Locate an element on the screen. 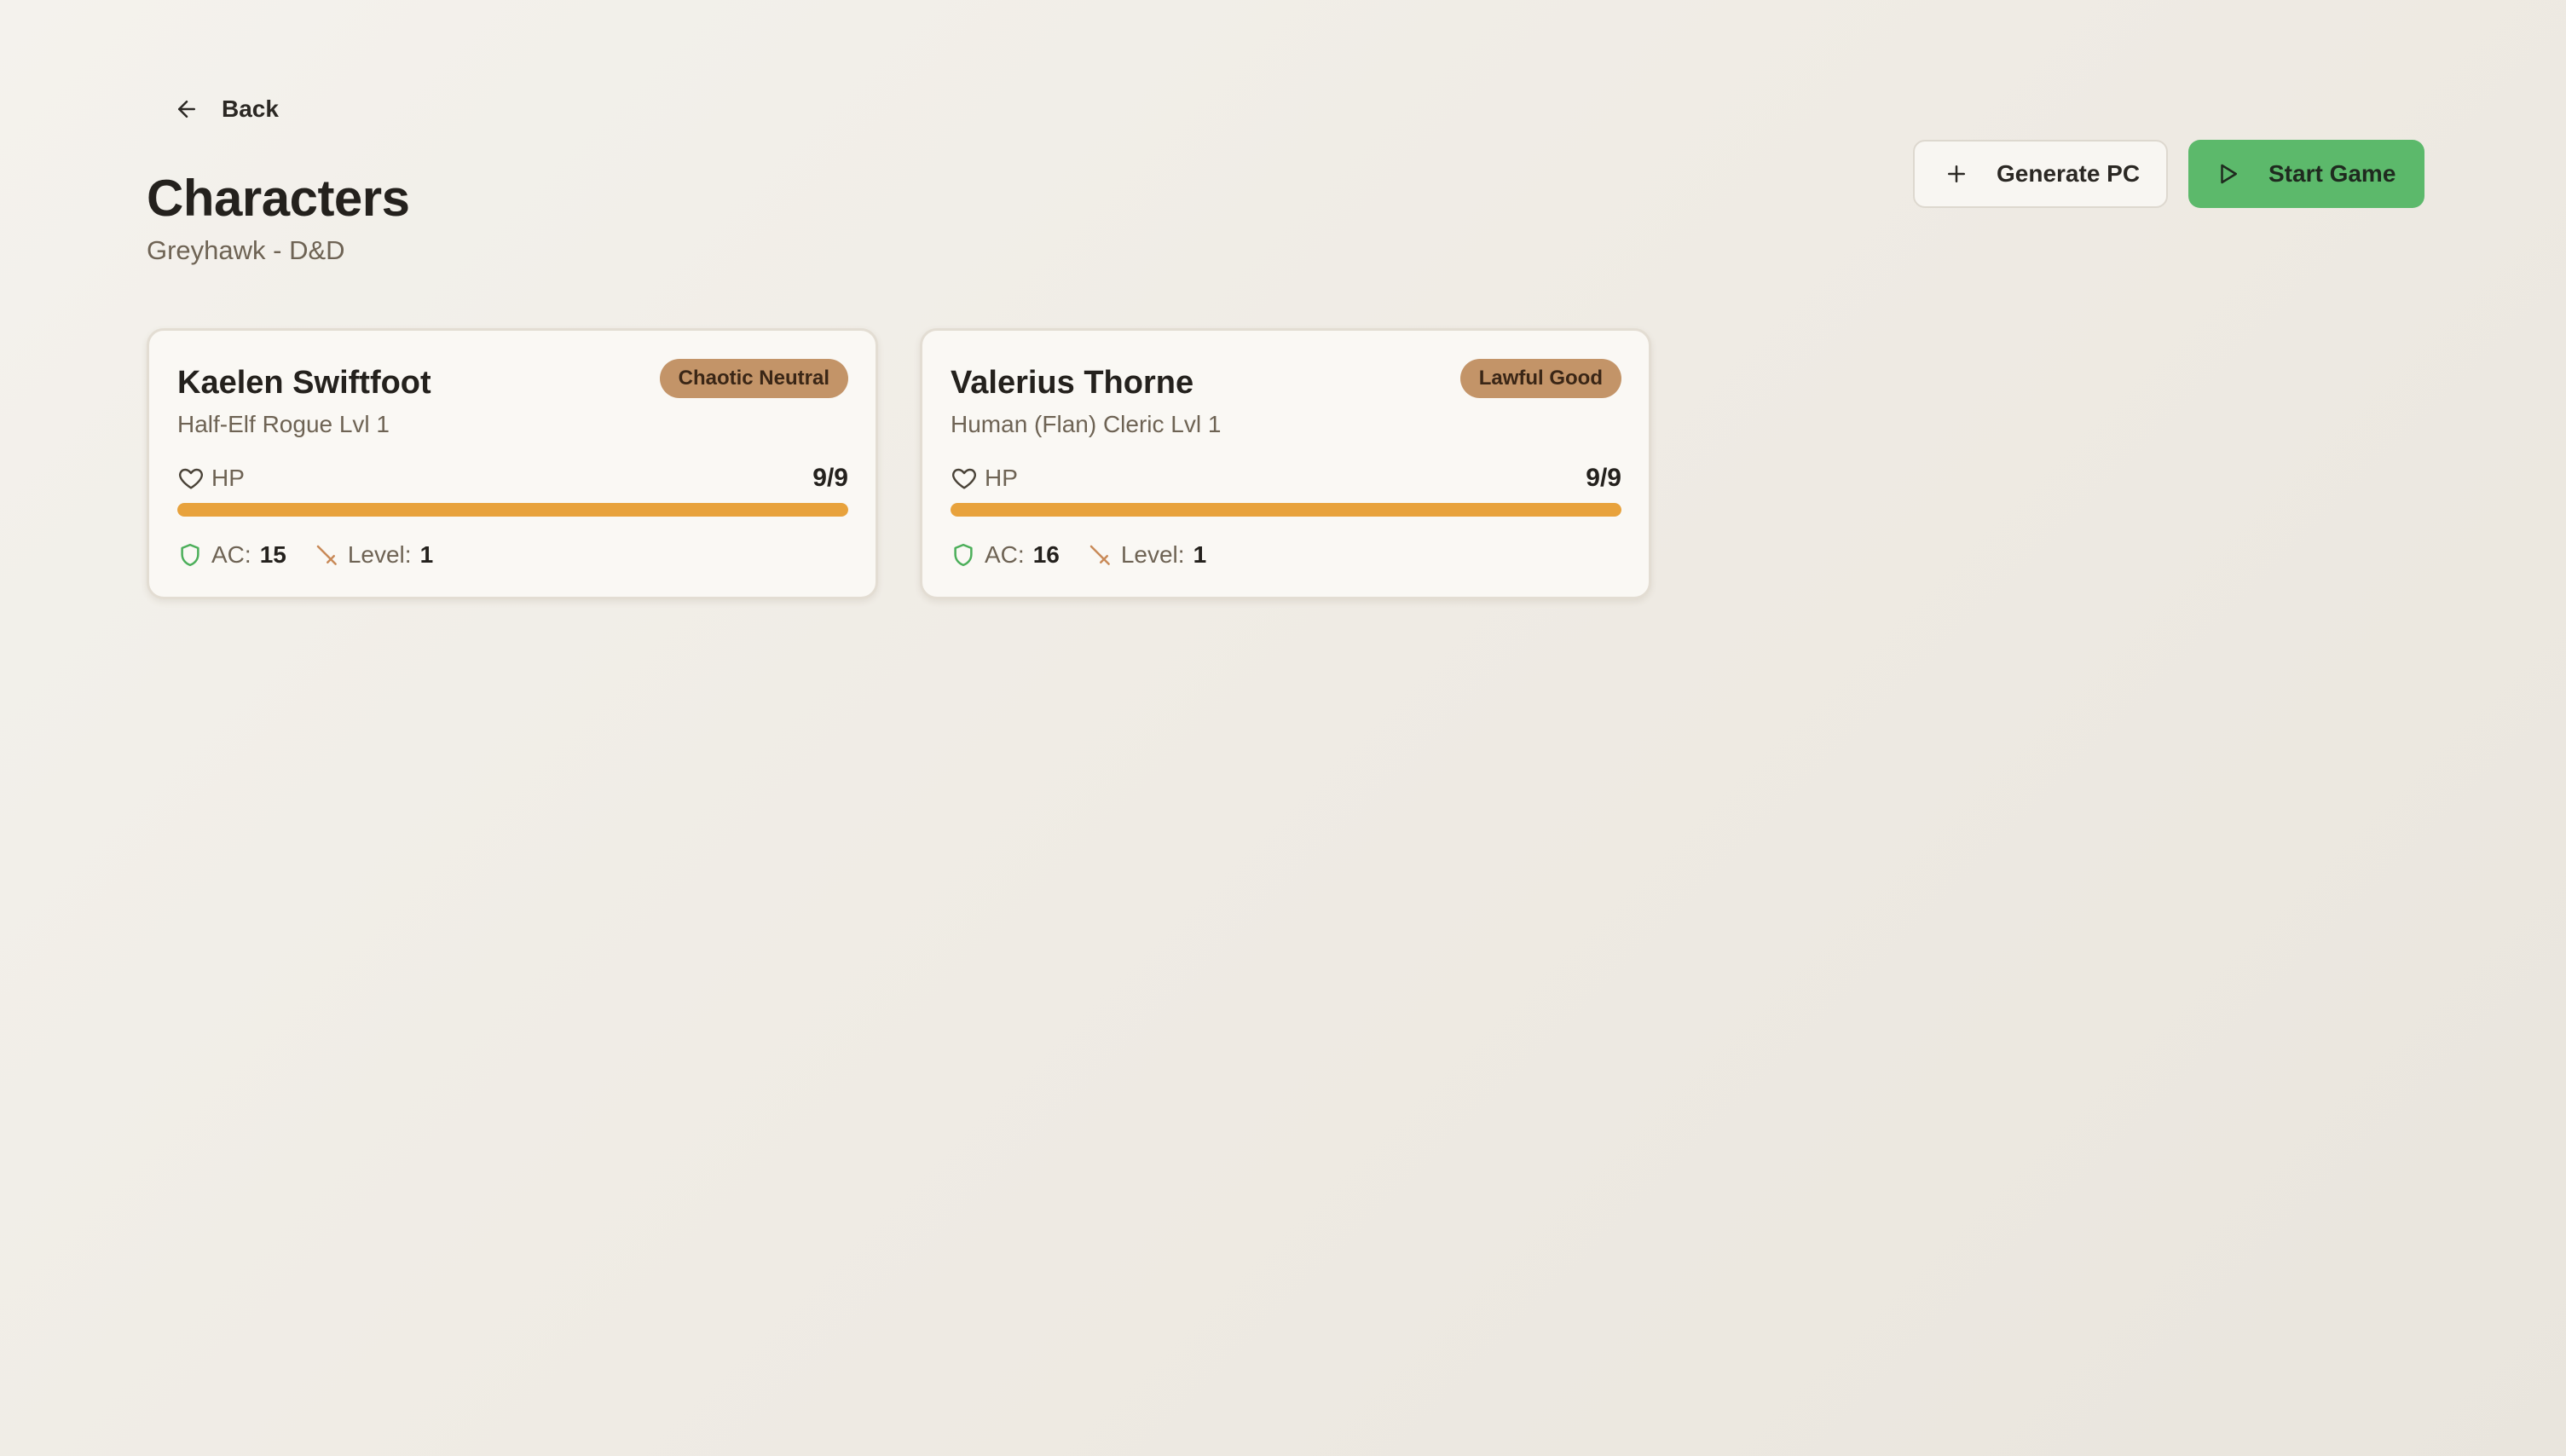  character-name: Kaelen Swiftfoot is located at coordinates (304, 383).